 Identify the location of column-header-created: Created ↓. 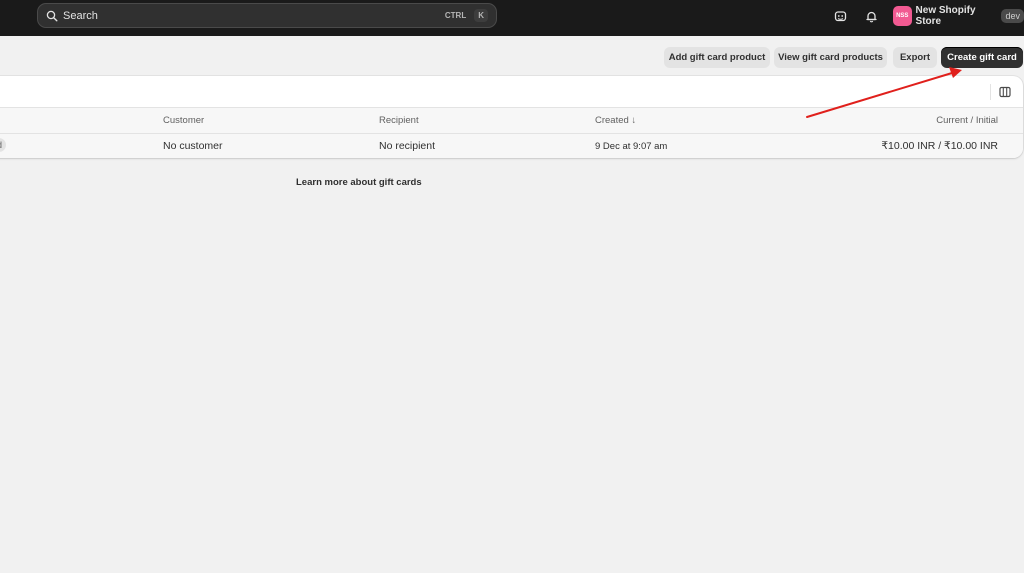
(615, 120).